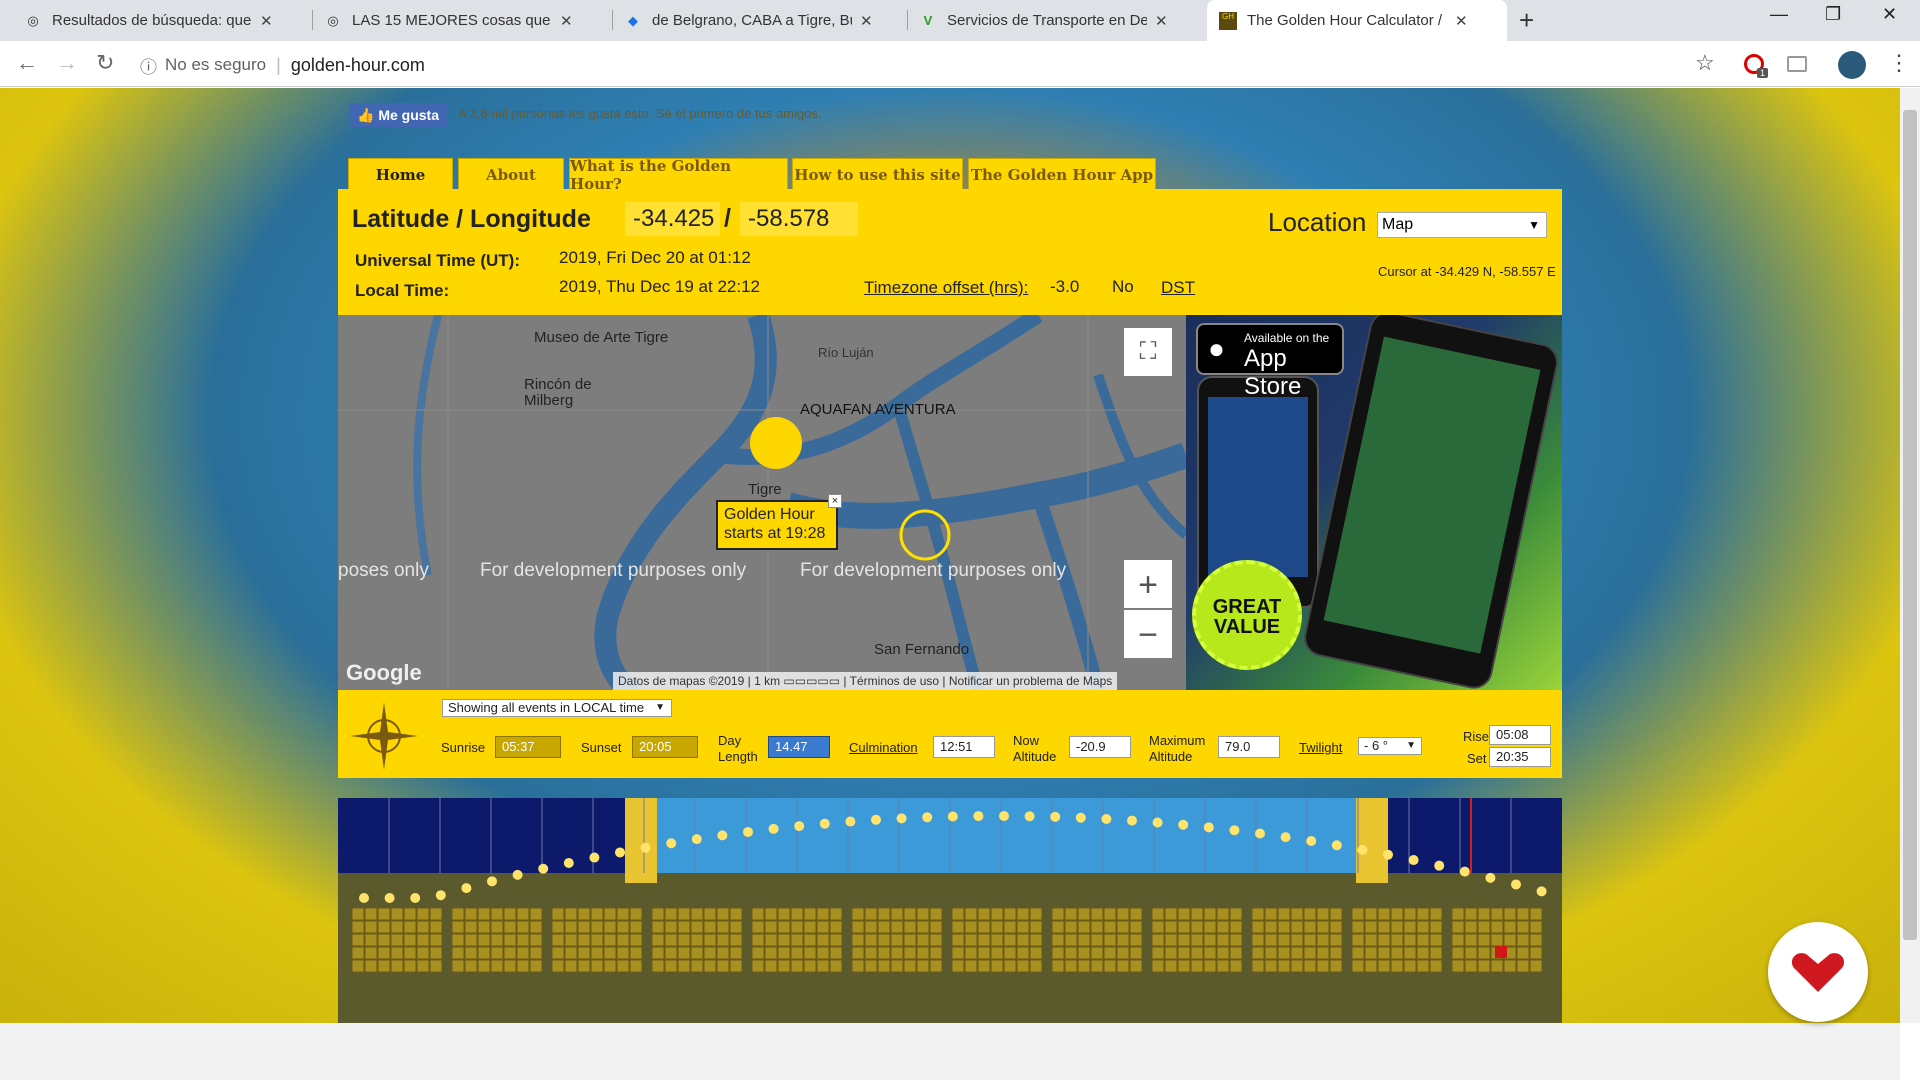  What do you see at coordinates (1899, 63) in the screenshot?
I see `menu-icon: ⋮` at bounding box center [1899, 63].